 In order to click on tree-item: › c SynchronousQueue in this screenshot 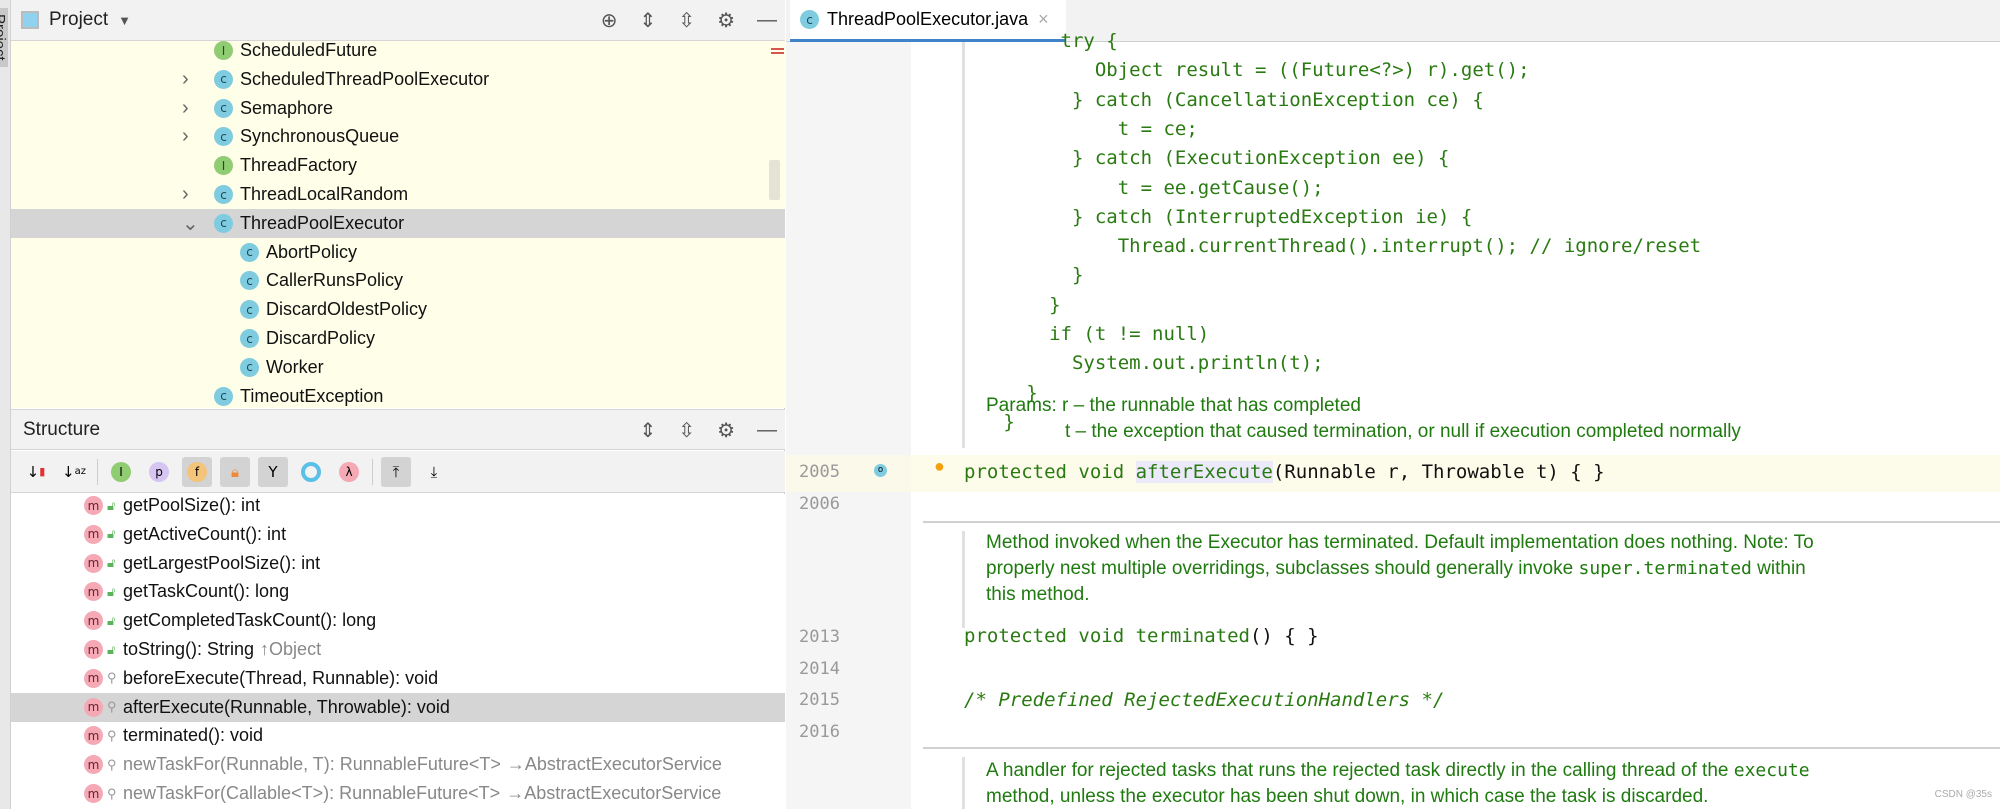, I will do `click(398, 136)`.